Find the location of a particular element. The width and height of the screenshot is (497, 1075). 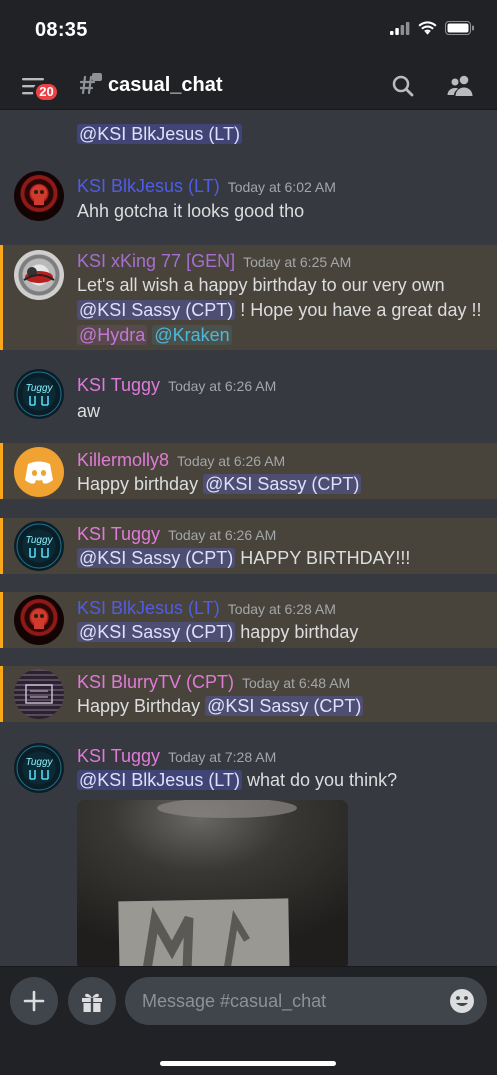

message-text: aw is located at coordinates (89, 411).